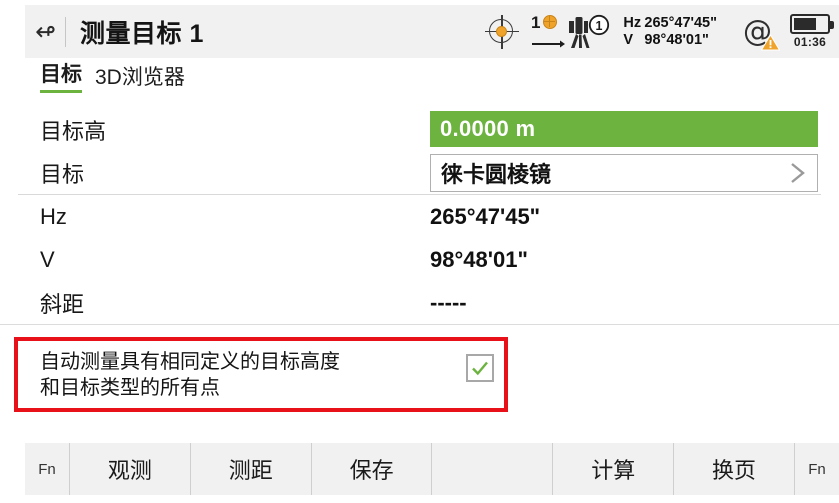 This screenshot has width=839, height=503. What do you see at coordinates (810, 42) in the screenshot?
I see `battery-time-label: 01:36` at bounding box center [810, 42].